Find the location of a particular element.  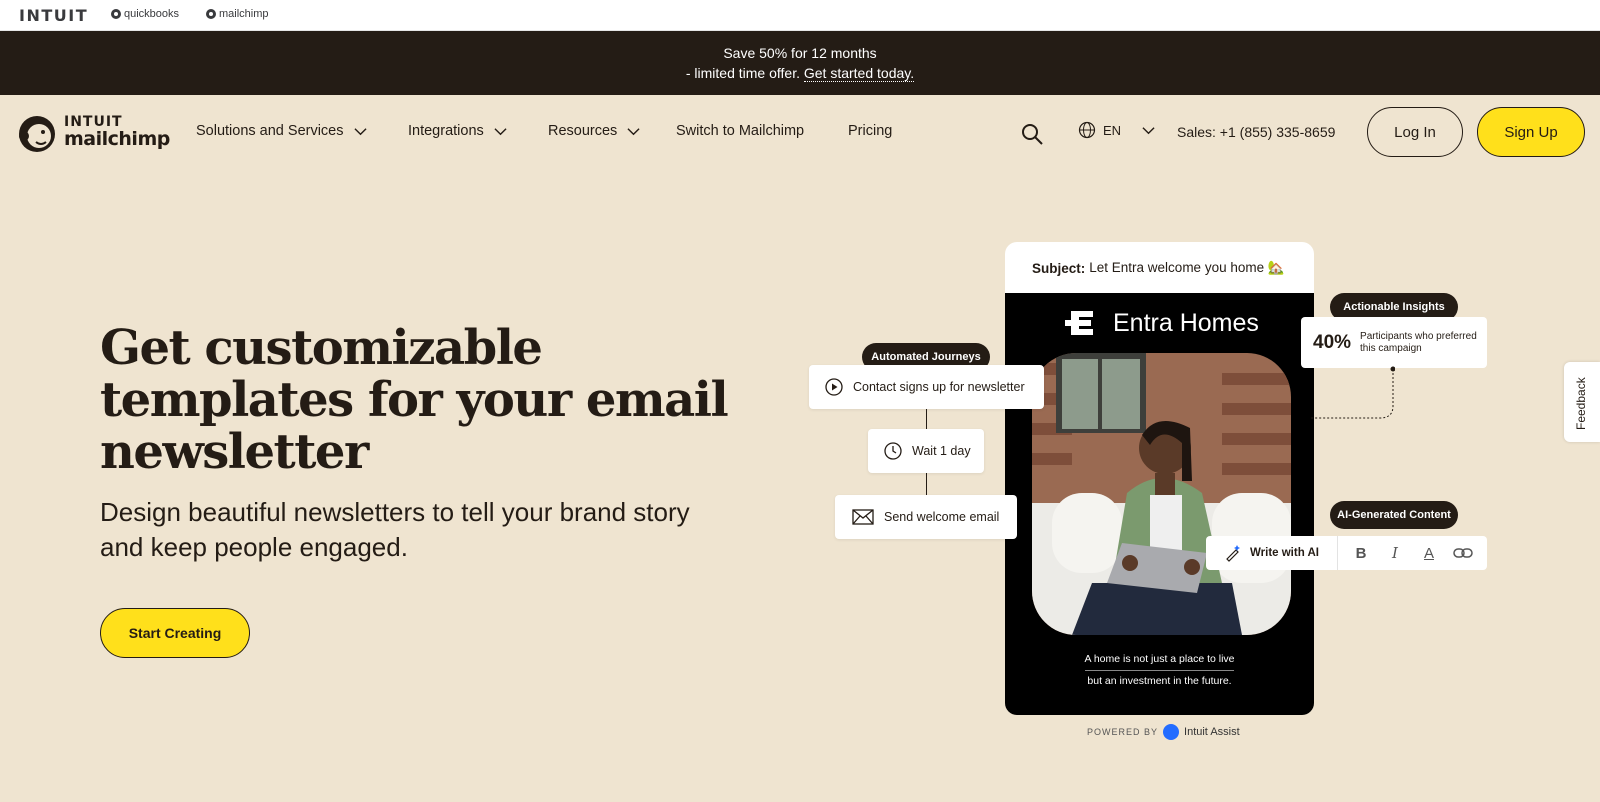

journey-step-wait-label: Wait 1 day is located at coordinates (941, 451).